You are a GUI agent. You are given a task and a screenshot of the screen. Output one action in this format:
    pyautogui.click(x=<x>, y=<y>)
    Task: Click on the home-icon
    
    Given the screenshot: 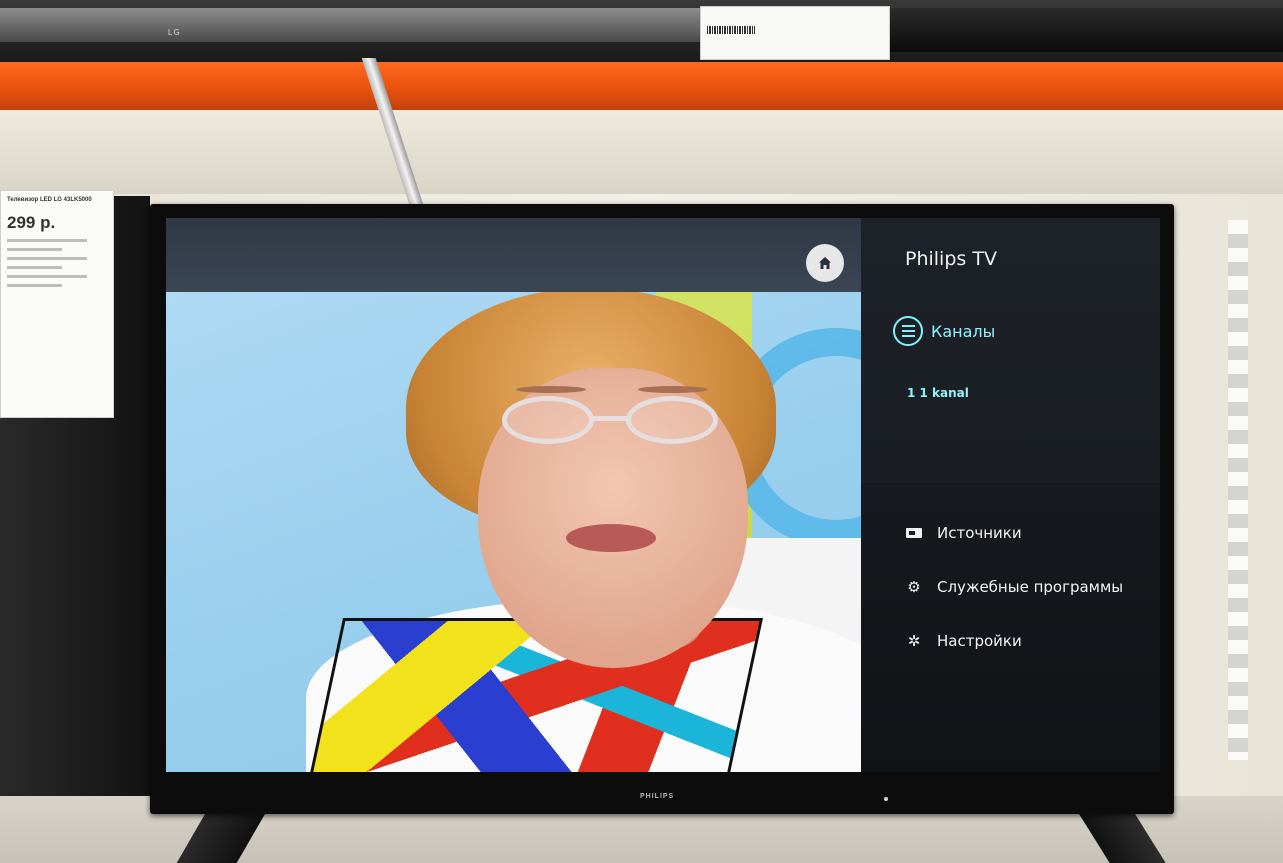 What is the action you would take?
    pyautogui.click(x=825, y=263)
    